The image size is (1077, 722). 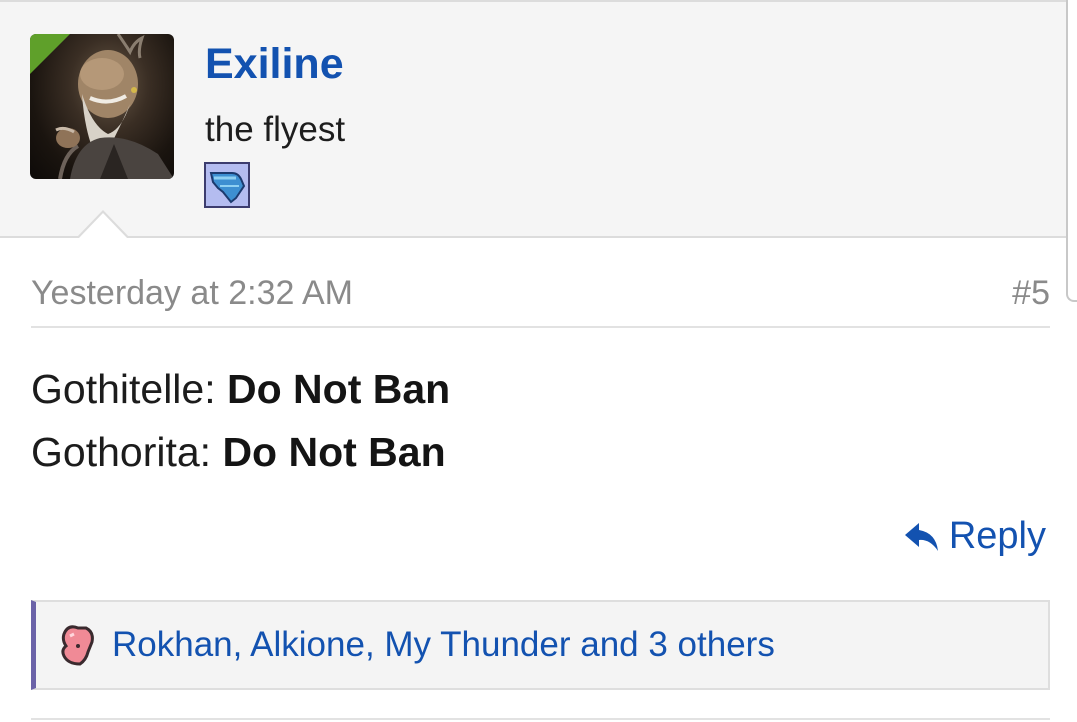 I want to click on user-block-pointer-fill, so click(x=103, y=226).